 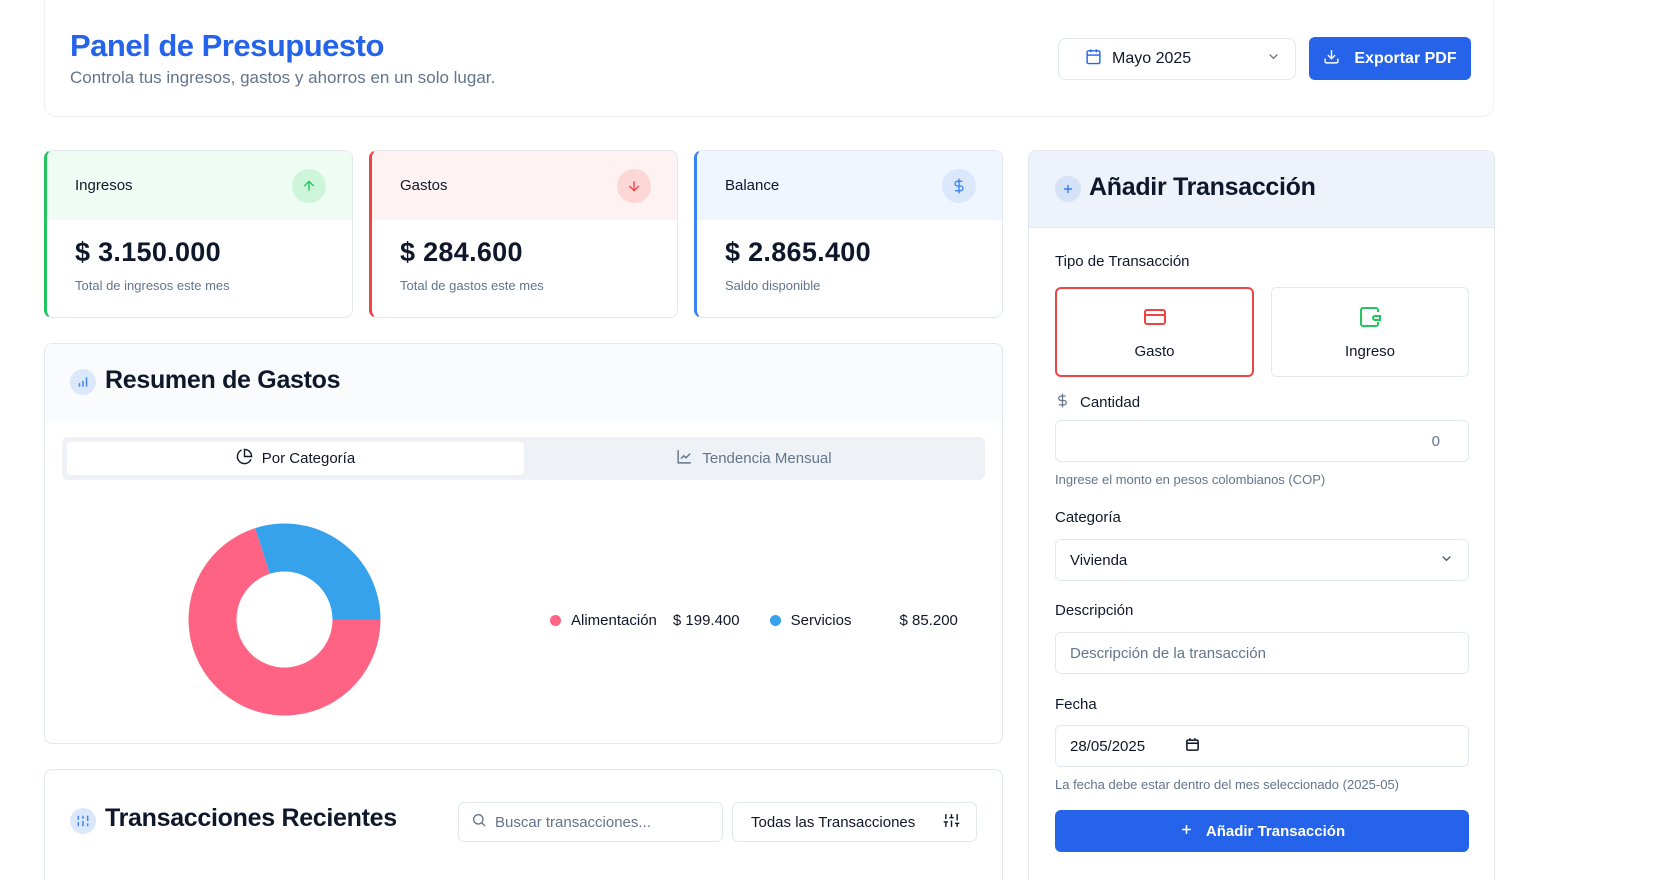 I want to click on tab-monthly-trend-label: Tendencia Mensual, so click(x=767, y=458).